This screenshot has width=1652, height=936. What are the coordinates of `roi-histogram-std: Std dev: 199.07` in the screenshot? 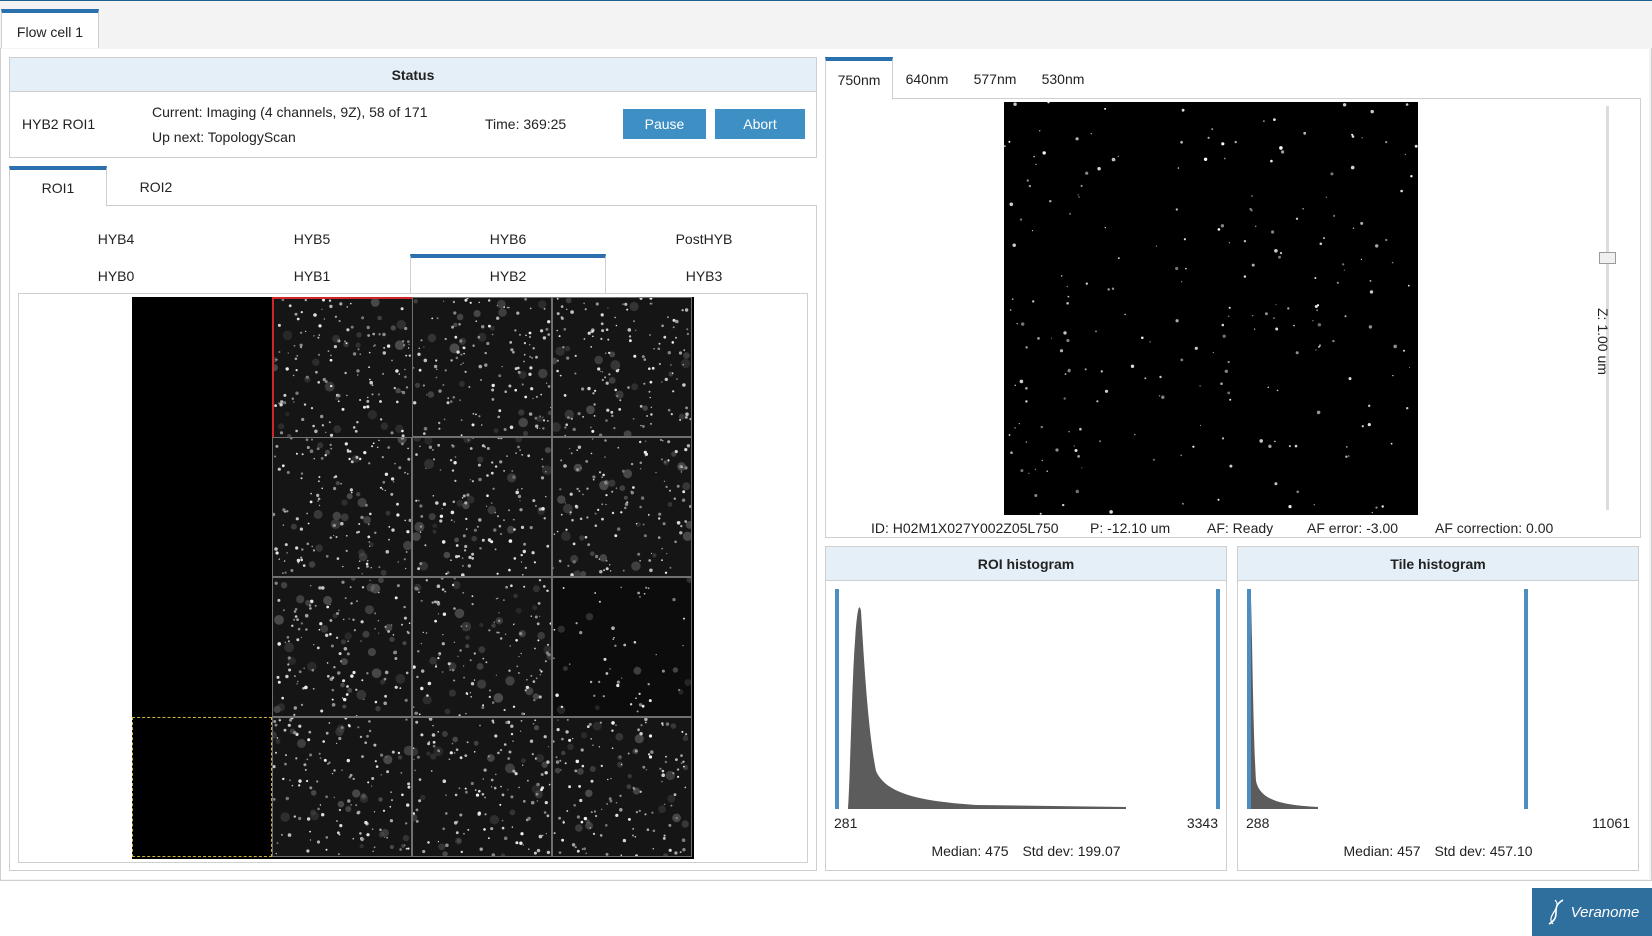 It's located at (1071, 851).